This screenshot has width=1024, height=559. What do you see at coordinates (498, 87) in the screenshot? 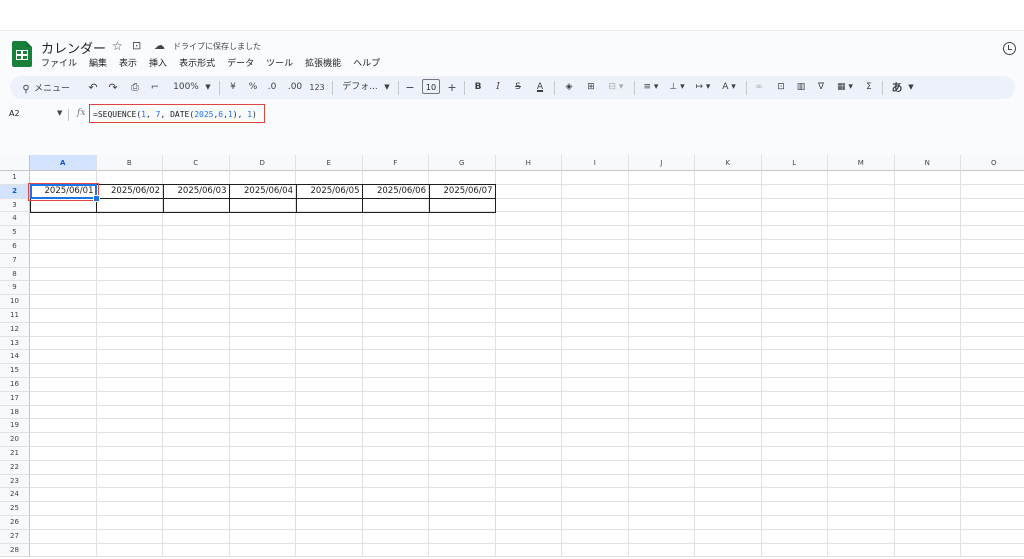
I see `italic-button: I` at bounding box center [498, 87].